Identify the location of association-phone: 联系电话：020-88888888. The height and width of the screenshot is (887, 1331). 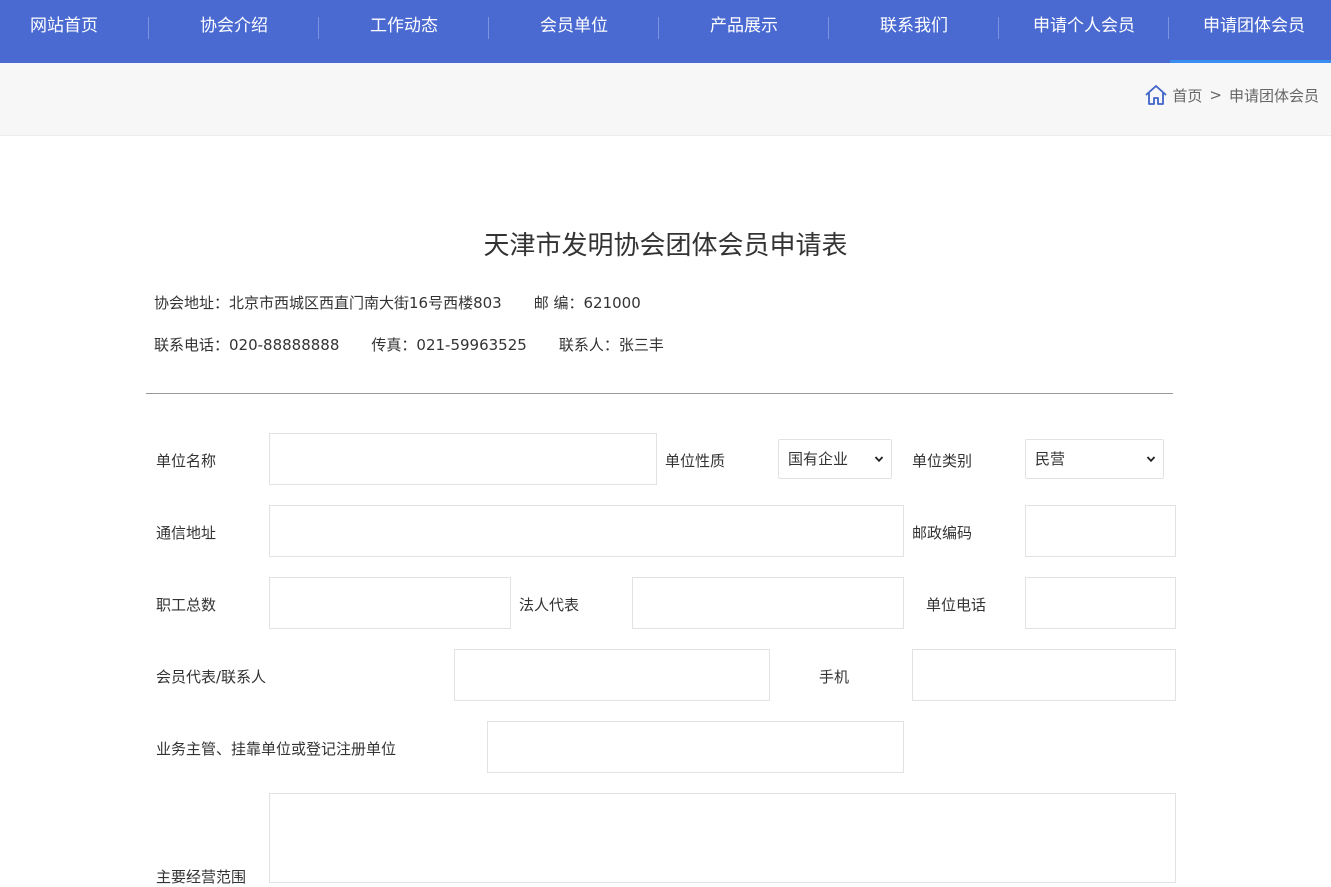
(247, 345).